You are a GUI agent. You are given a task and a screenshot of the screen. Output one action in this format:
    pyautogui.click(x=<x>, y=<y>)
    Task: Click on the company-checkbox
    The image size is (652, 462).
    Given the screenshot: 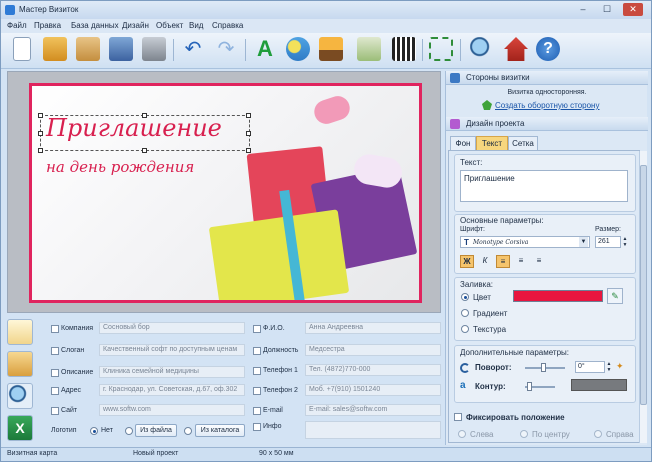 What is the action you would take?
    pyautogui.click(x=55, y=329)
    